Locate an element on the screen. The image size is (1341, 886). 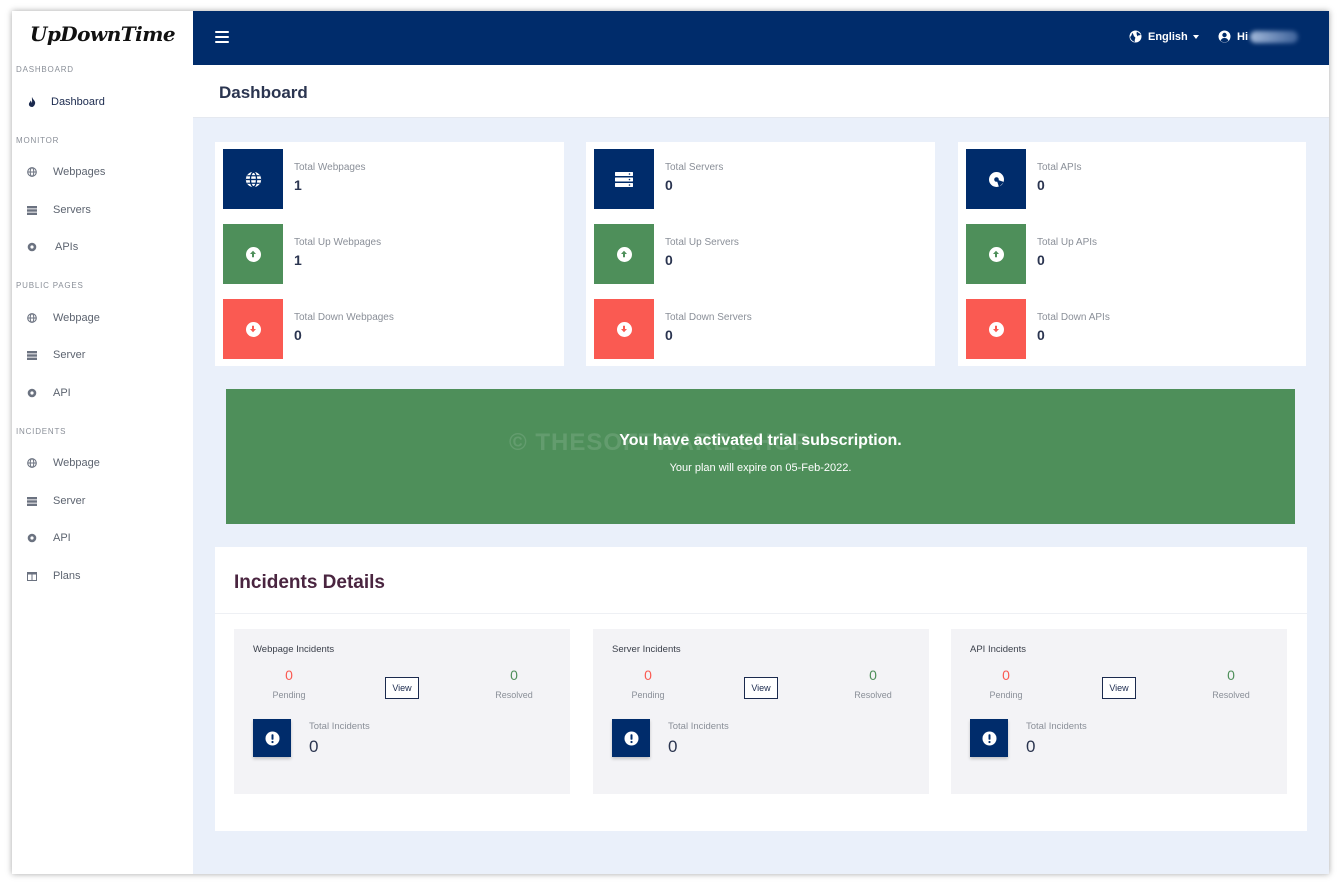
sidebar-item-public-api: API is located at coordinates (102, 393).